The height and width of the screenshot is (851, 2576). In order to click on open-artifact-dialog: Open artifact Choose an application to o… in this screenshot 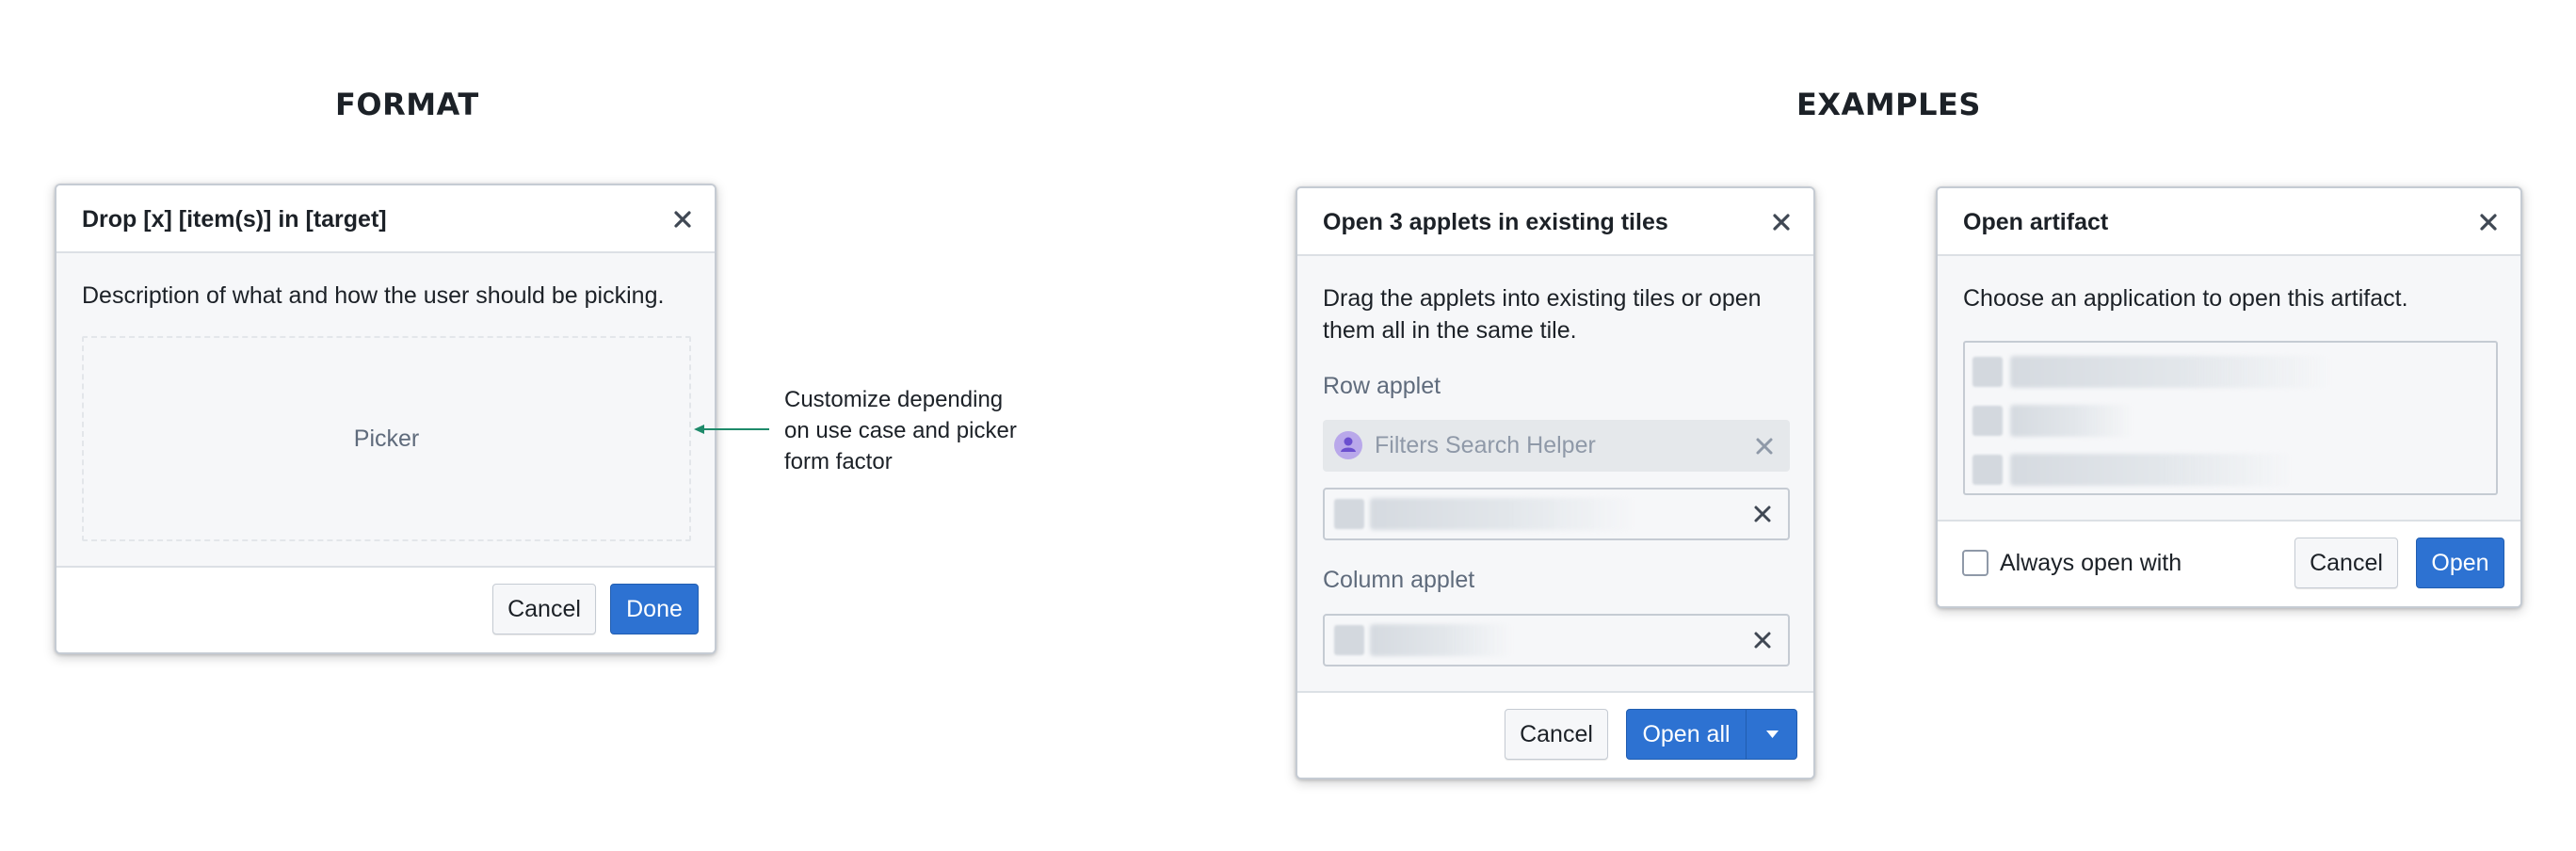, I will do `click(2229, 397)`.